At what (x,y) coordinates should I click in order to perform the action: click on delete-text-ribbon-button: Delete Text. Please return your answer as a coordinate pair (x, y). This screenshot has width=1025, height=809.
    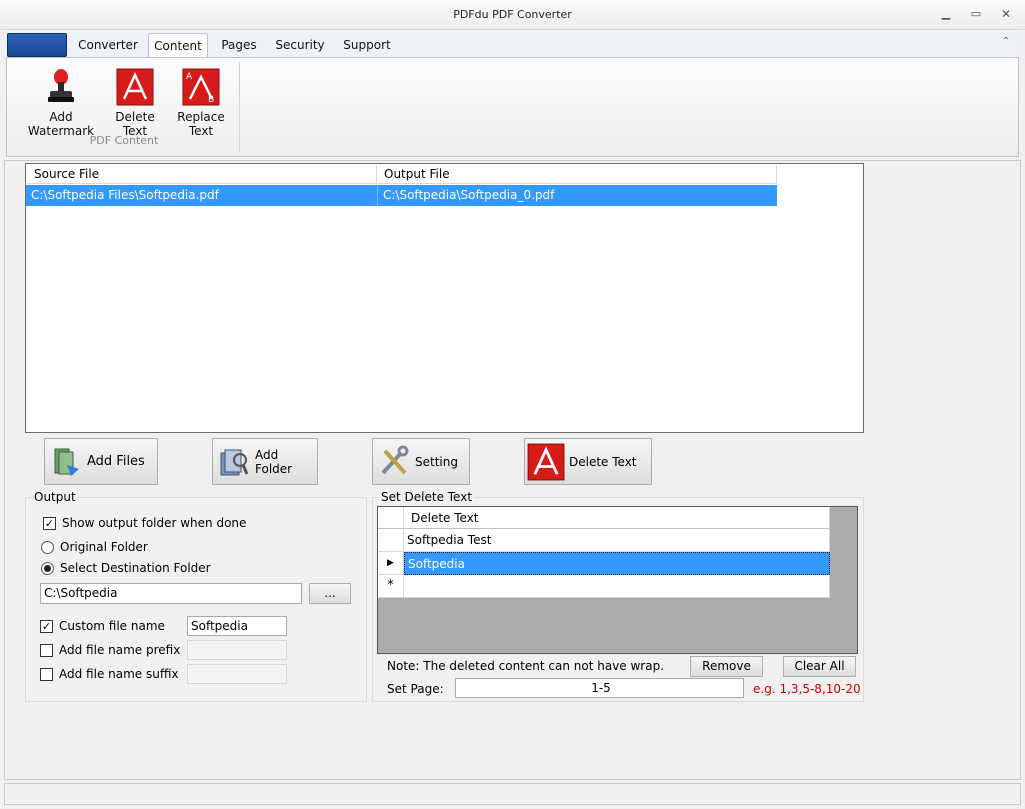
    Looking at the image, I should click on (135, 103).